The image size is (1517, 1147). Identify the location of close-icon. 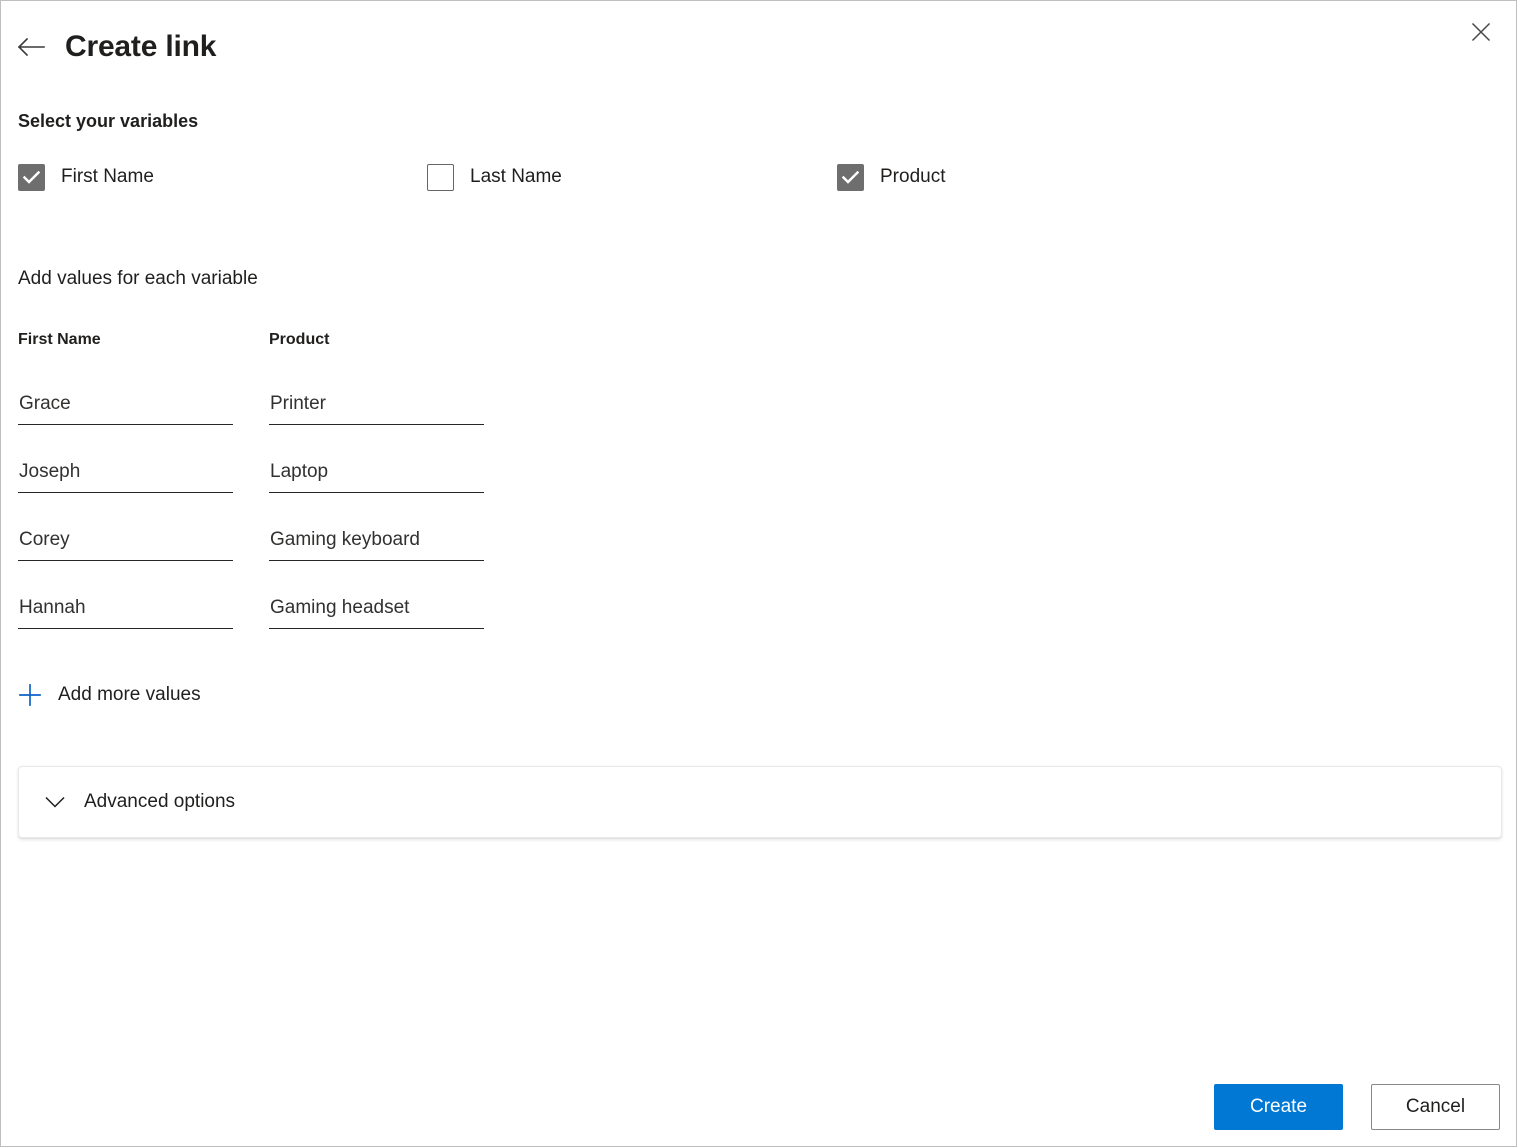
(1481, 32).